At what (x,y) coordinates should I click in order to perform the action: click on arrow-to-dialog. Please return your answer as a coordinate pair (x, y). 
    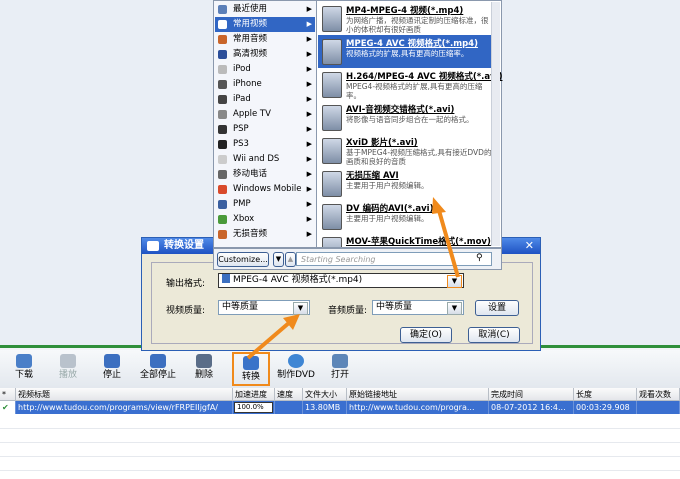
    Looking at the image, I should click on (269, 340).